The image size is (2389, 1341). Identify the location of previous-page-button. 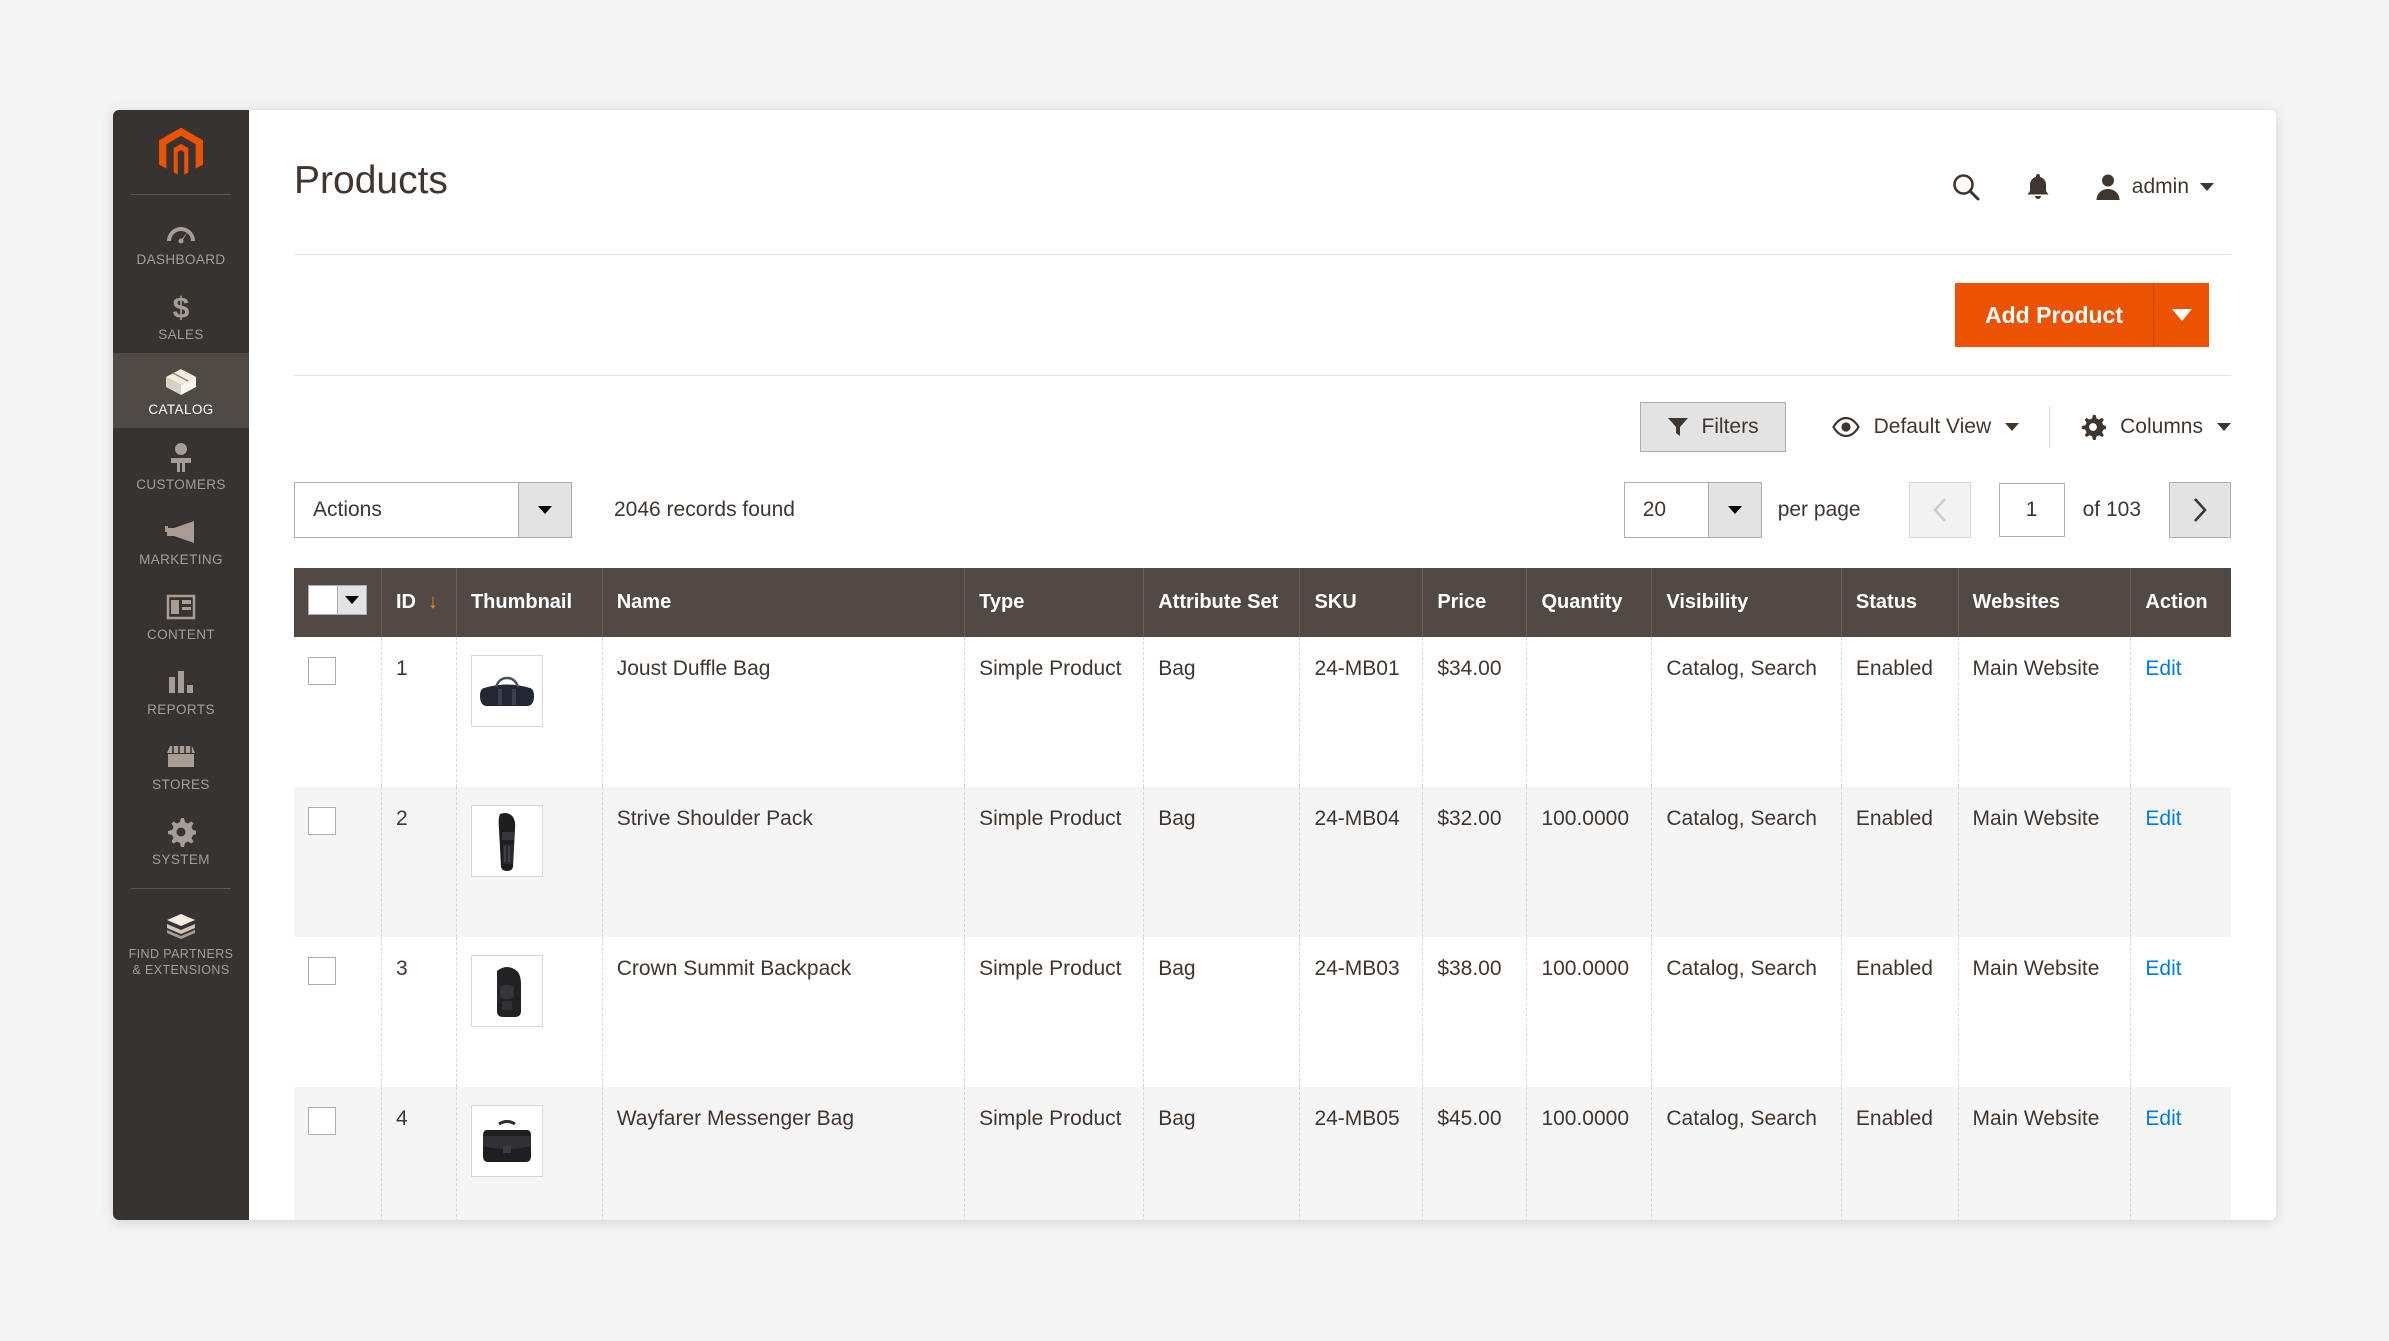
(1939, 510).